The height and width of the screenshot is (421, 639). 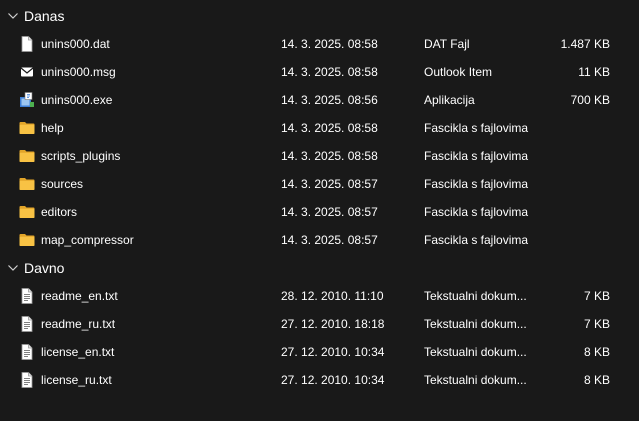 What do you see at coordinates (594, 72) in the screenshot?
I see `file-size: 11 KB` at bounding box center [594, 72].